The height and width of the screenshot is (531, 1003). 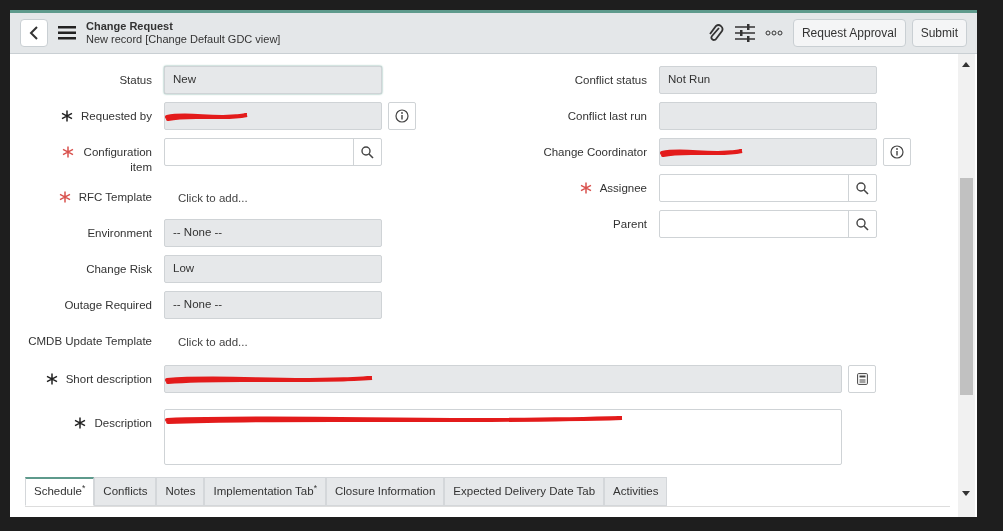 I want to click on record-subtitle: New record [Change Default GDC view], so click(x=183, y=39).